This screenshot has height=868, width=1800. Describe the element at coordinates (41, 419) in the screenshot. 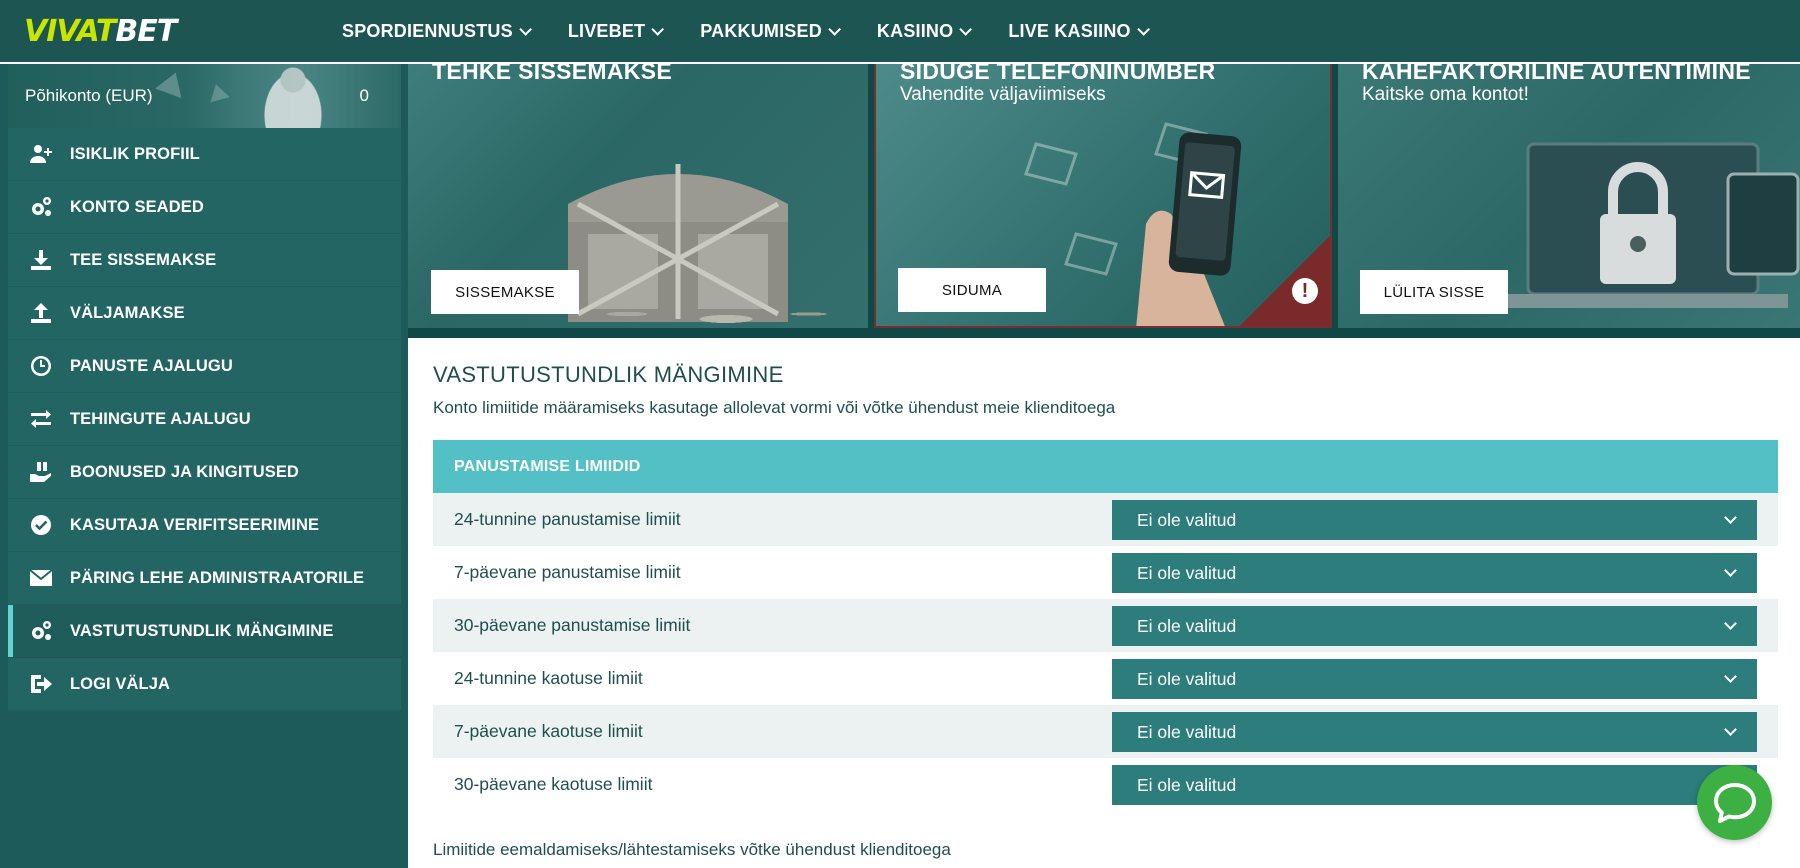

I see `swap-arrows-icon` at that location.